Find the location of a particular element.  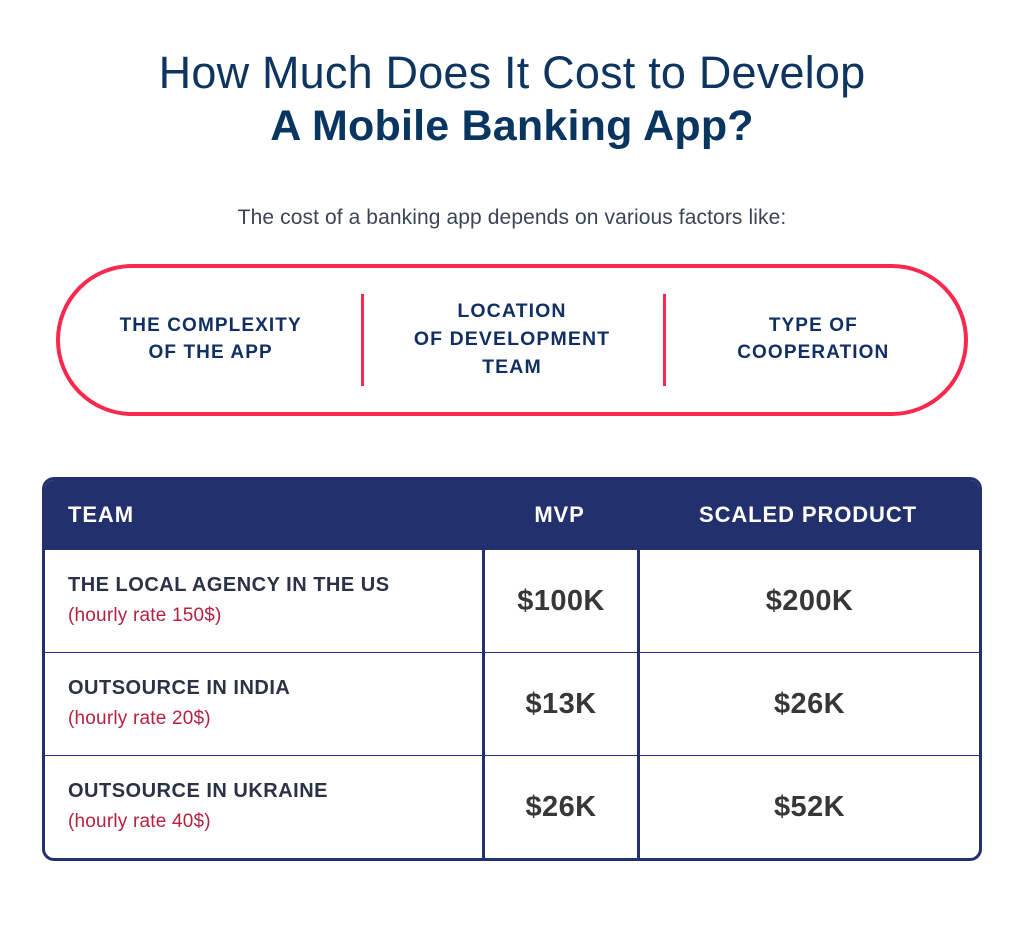

scaled-amount: $52K is located at coordinates (809, 806).